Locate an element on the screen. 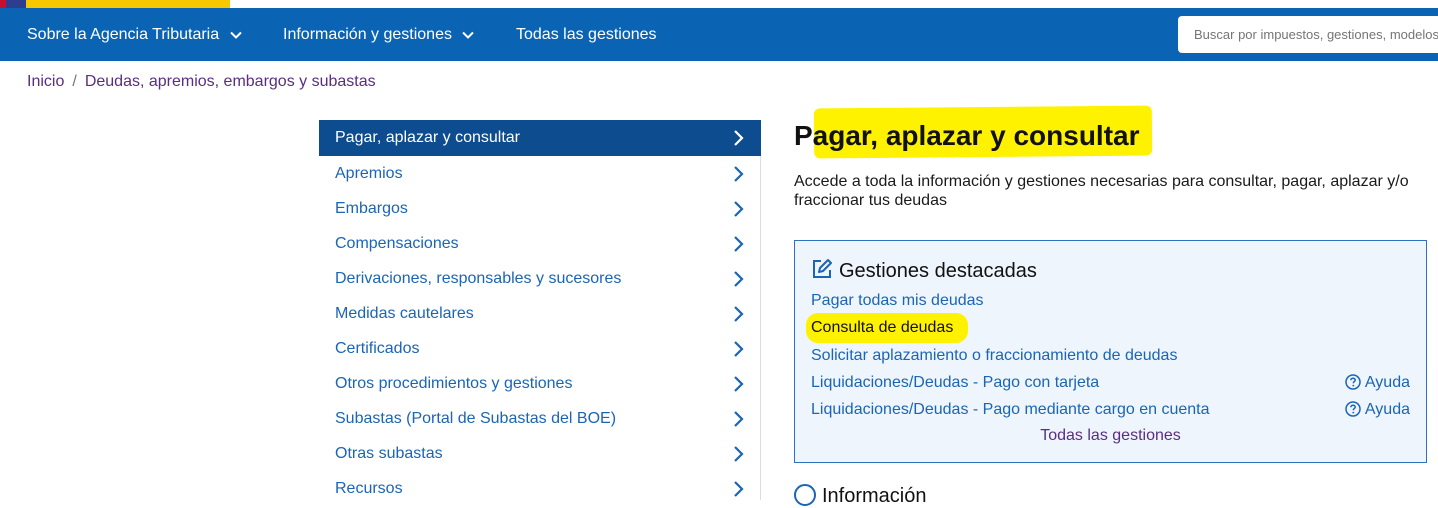 This screenshot has height=508, width=1438. help-link-pago-tarjeta: Ayuda is located at coordinates (1377, 383).